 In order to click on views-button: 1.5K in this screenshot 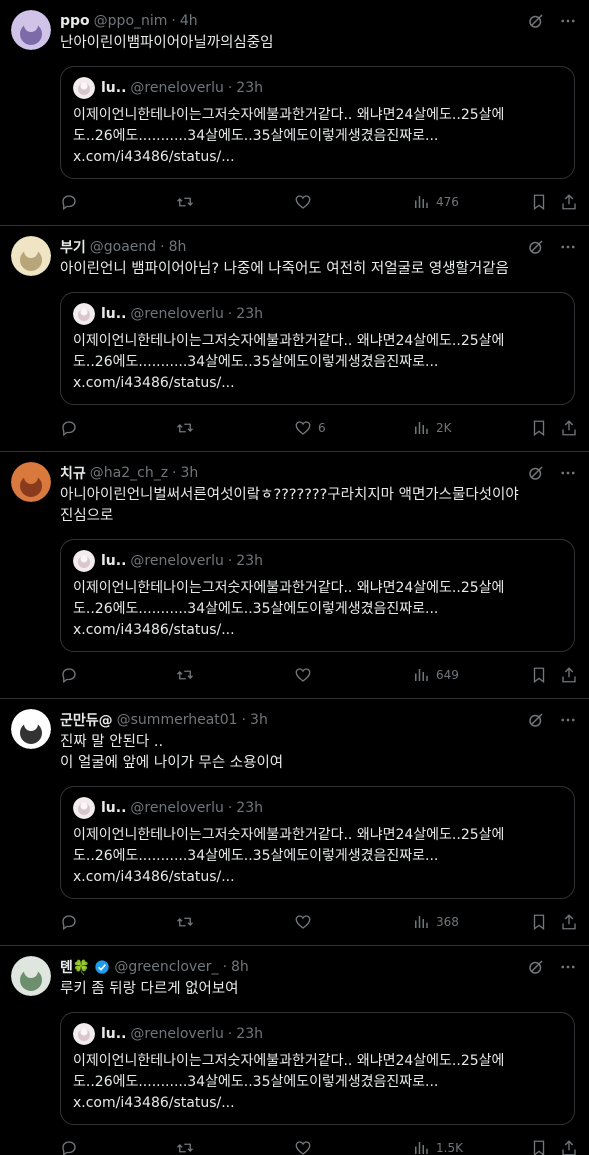, I will do `click(437, 1147)`.